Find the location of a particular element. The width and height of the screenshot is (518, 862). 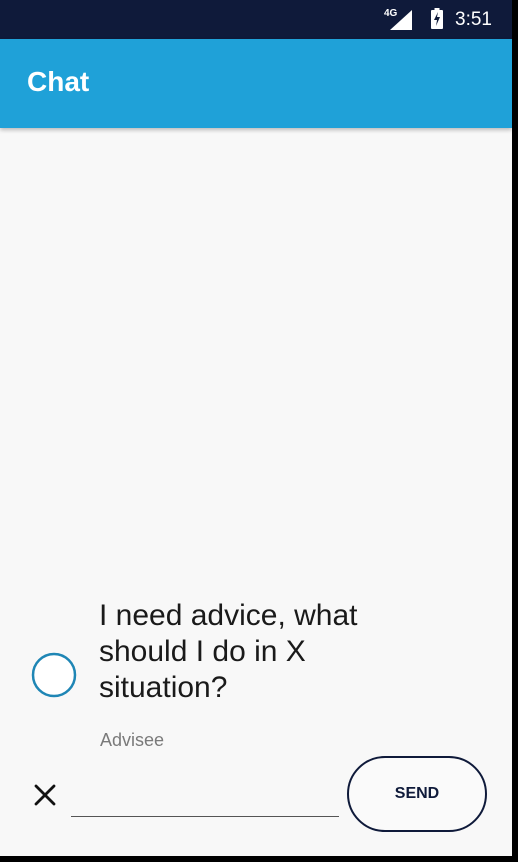

cell-signal-icon: 4G is located at coordinates (404, 20).